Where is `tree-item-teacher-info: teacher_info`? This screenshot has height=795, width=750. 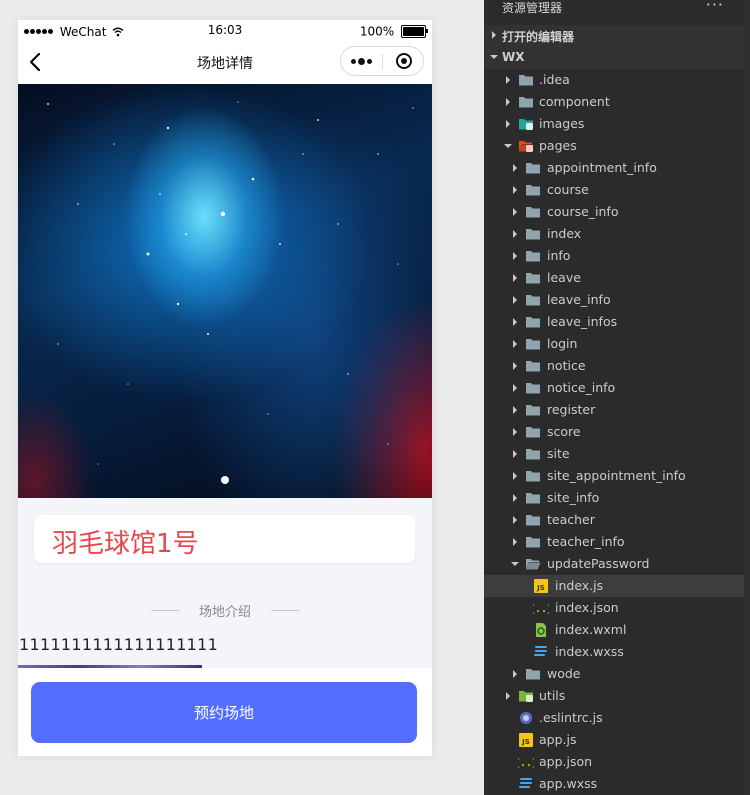 tree-item-teacher-info: teacher_info is located at coordinates (617, 542).